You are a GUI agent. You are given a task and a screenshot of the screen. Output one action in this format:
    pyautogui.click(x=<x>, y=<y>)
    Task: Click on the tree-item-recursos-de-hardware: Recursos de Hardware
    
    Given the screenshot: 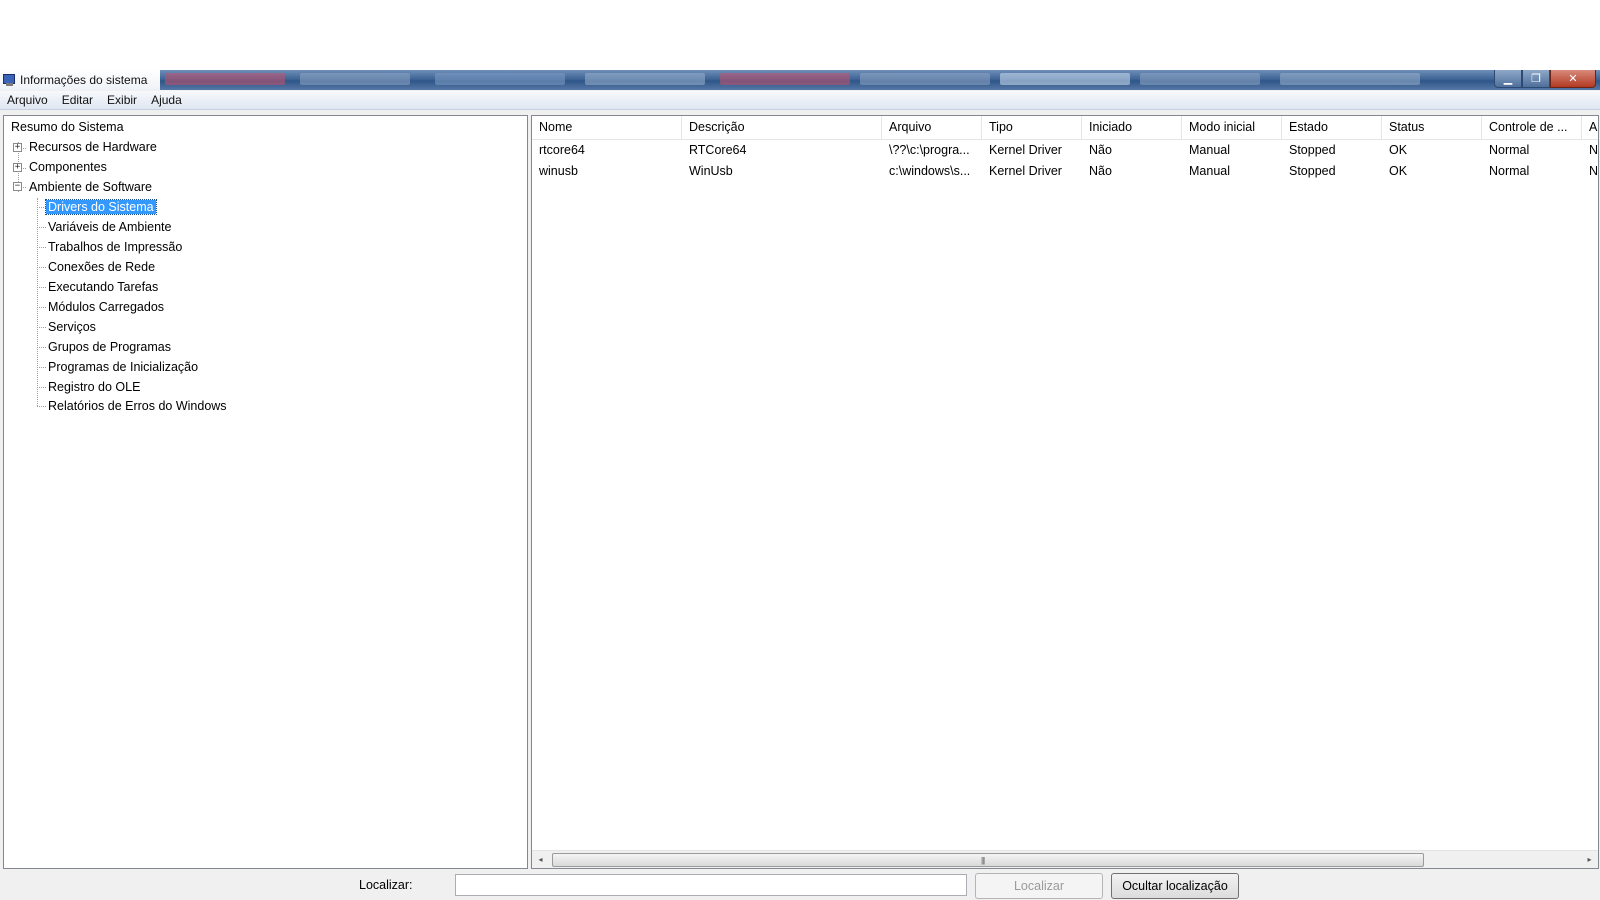 What is the action you would take?
    pyautogui.click(x=93, y=147)
    